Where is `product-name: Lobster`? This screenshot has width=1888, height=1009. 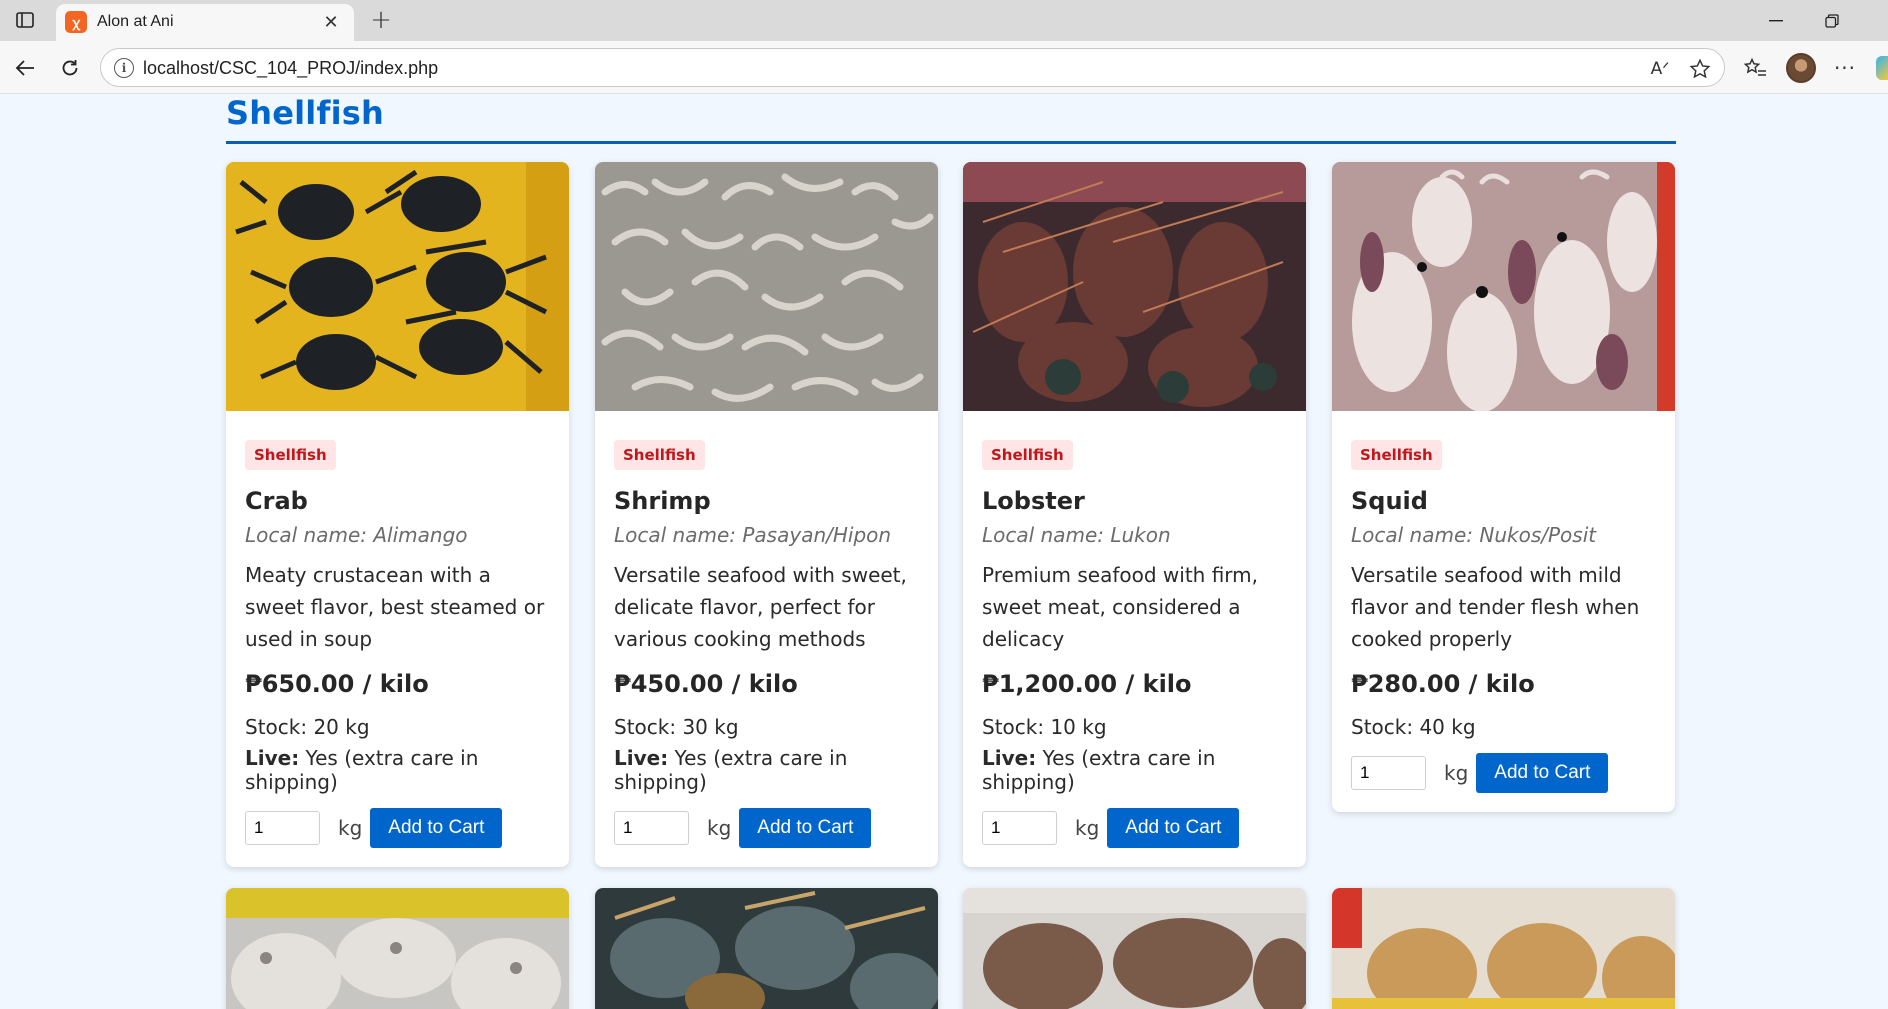
product-name: Lobster is located at coordinates (1033, 501).